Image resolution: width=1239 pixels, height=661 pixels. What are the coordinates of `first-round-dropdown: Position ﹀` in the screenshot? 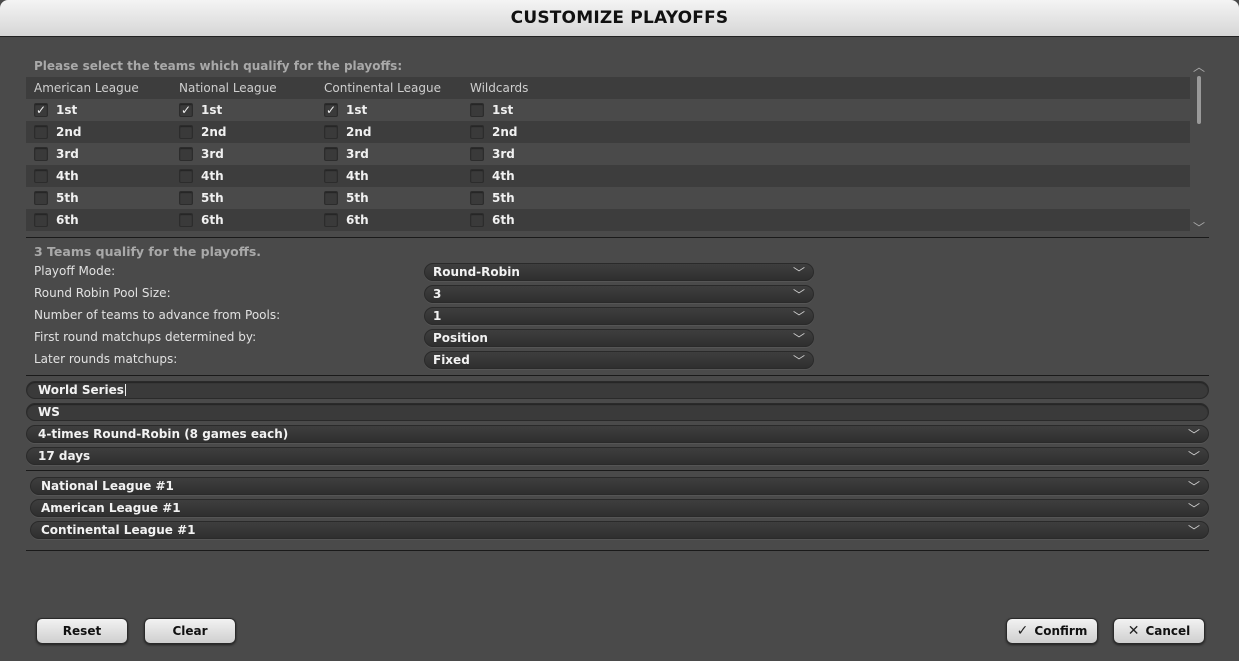 It's located at (619, 338).